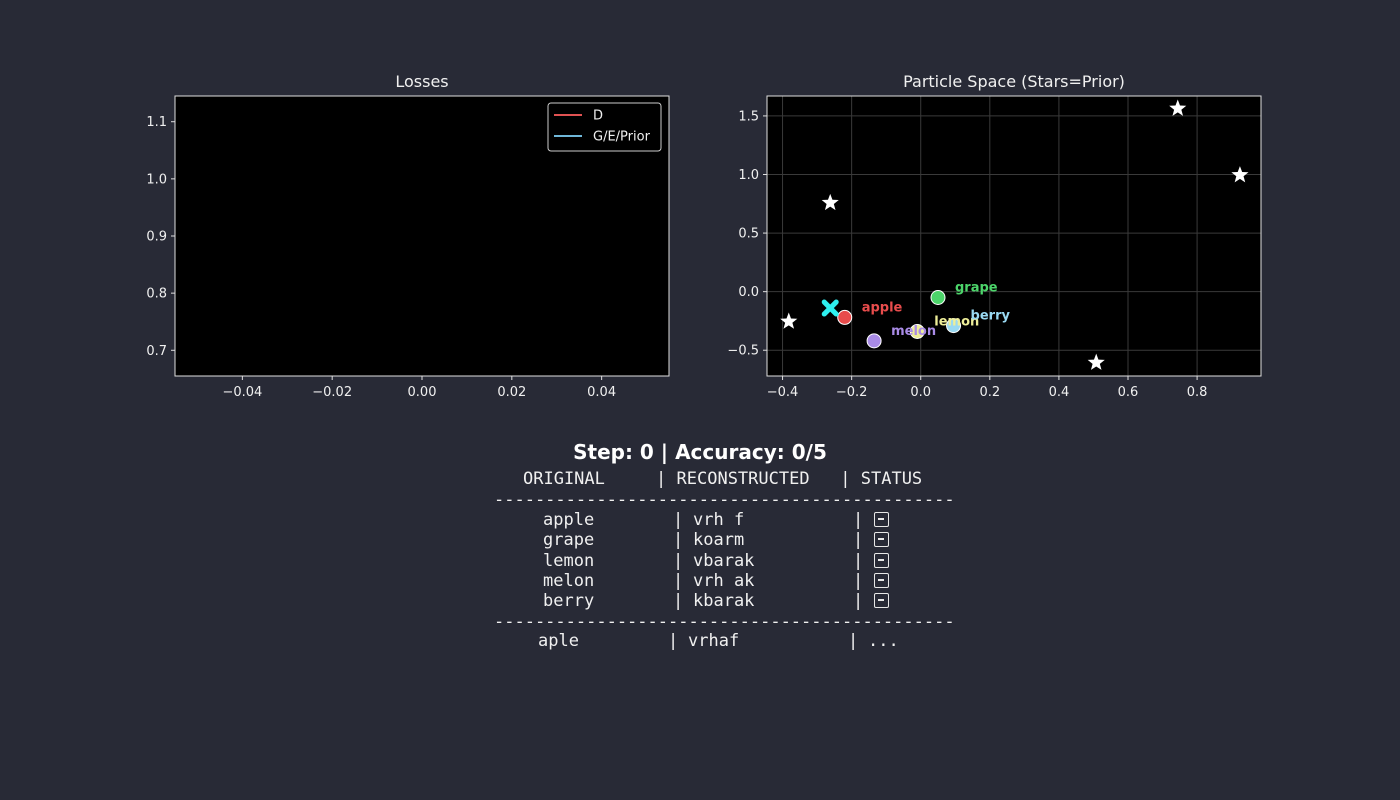 The height and width of the screenshot is (800, 1400). What do you see at coordinates (724, 601) in the screenshot?
I see `row-reconstructed: kbarak` at bounding box center [724, 601].